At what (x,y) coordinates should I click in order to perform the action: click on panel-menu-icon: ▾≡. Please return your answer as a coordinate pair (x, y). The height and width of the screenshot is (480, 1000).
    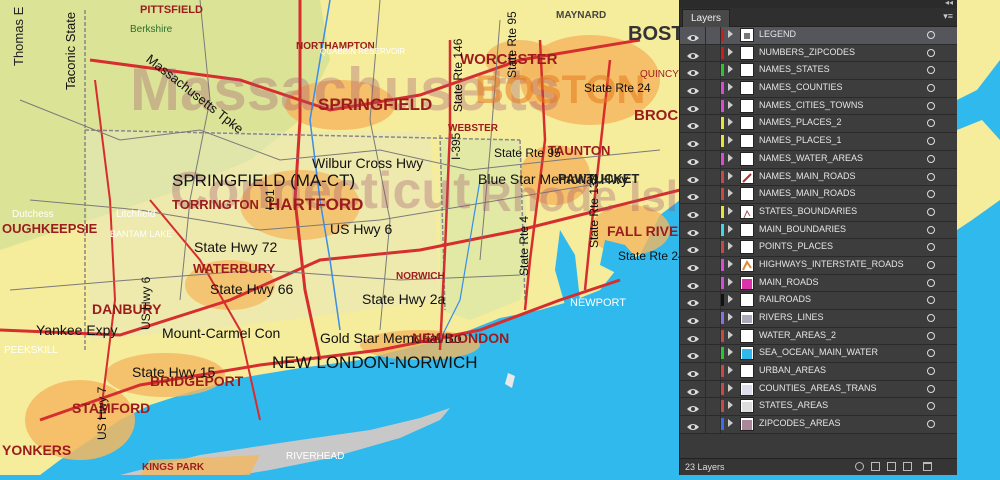
    Looking at the image, I should click on (948, 16).